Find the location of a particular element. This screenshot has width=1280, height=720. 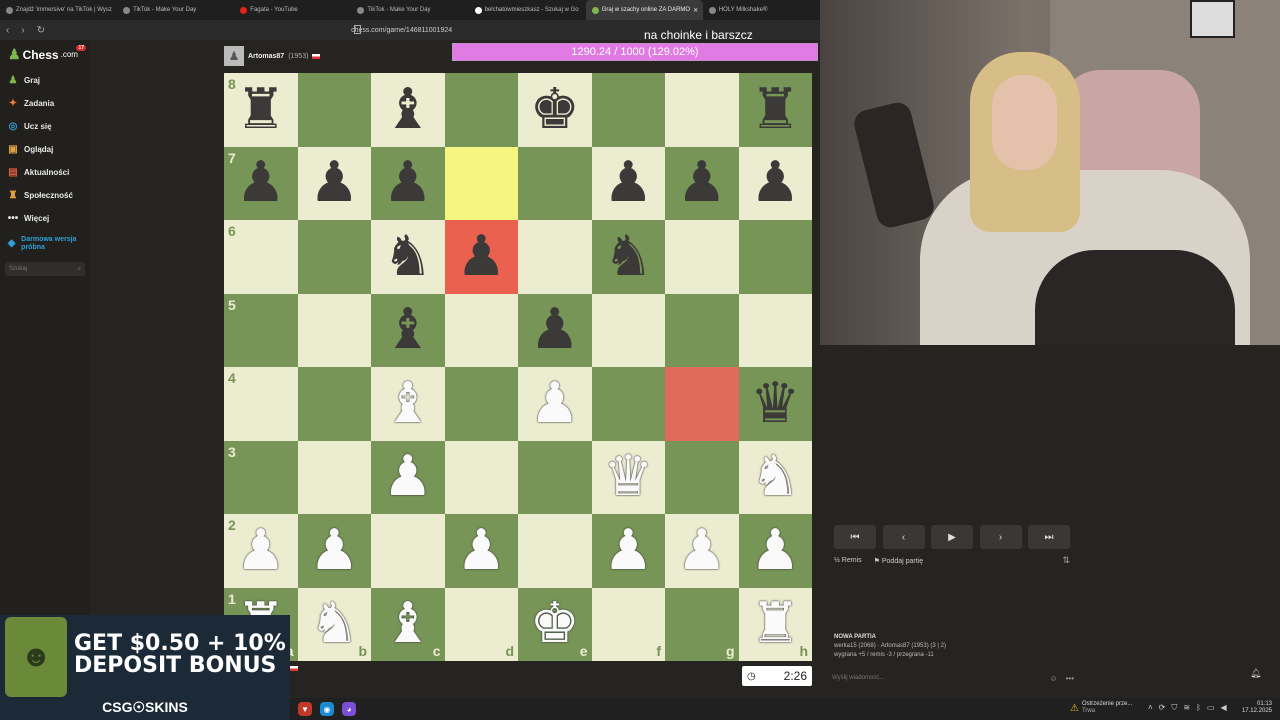

square-c6: ♞ is located at coordinates (408, 257).